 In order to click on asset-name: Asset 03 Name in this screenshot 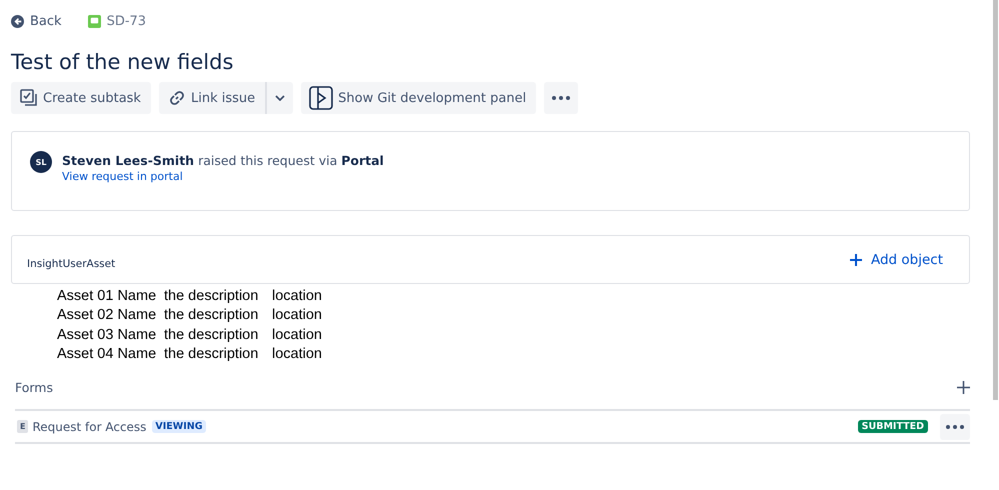, I will do `click(107, 334)`.